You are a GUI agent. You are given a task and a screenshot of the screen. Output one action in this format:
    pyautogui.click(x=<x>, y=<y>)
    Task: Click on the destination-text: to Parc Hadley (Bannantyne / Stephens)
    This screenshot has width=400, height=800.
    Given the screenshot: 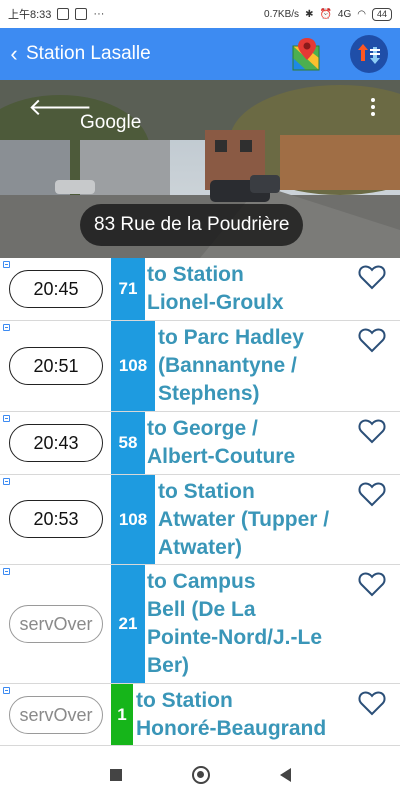 What is the action you would take?
    pyautogui.click(x=231, y=365)
    